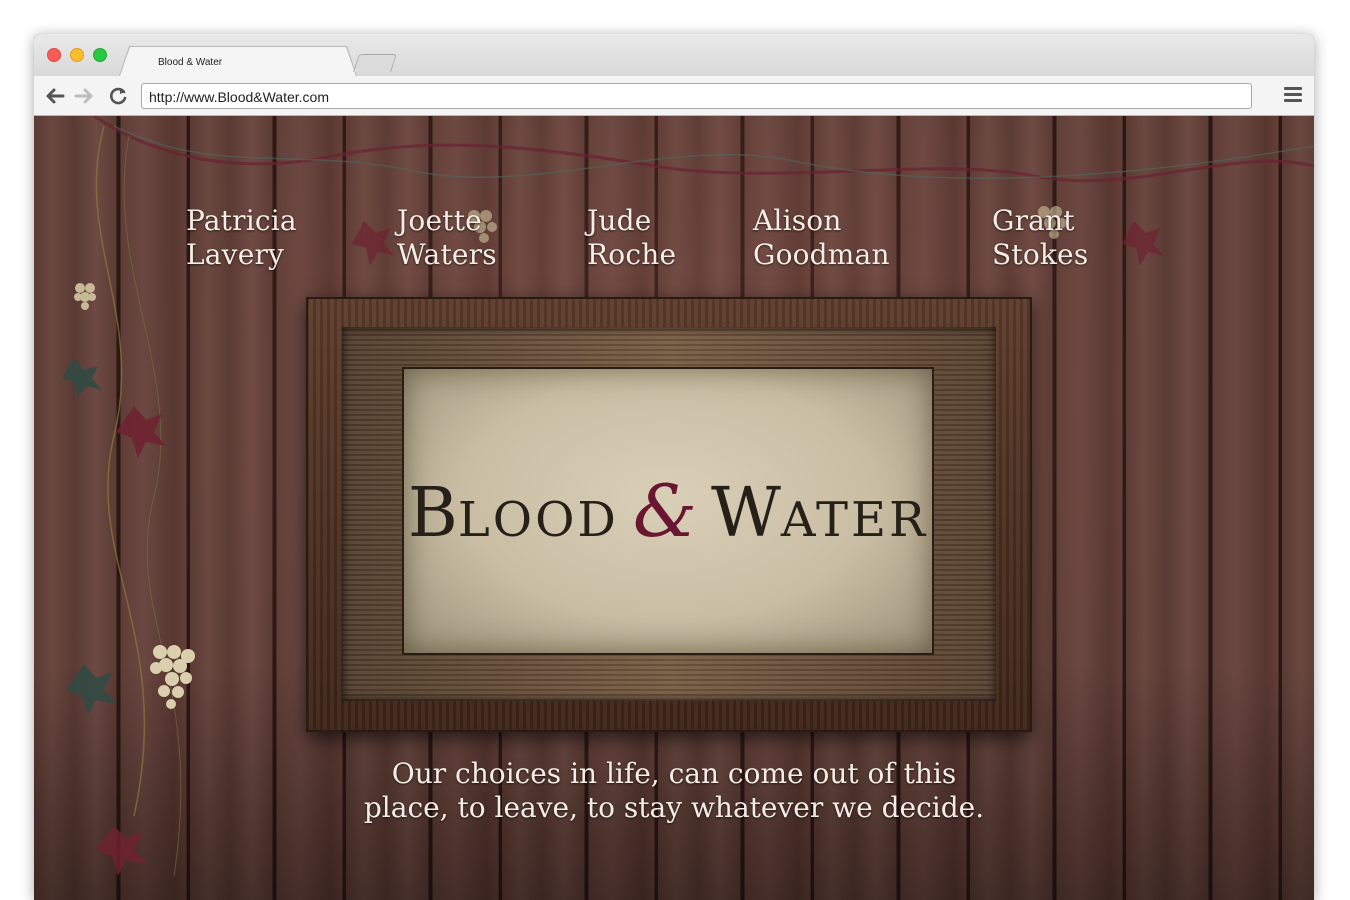  What do you see at coordinates (375, 63) in the screenshot?
I see `new-tab-button` at bounding box center [375, 63].